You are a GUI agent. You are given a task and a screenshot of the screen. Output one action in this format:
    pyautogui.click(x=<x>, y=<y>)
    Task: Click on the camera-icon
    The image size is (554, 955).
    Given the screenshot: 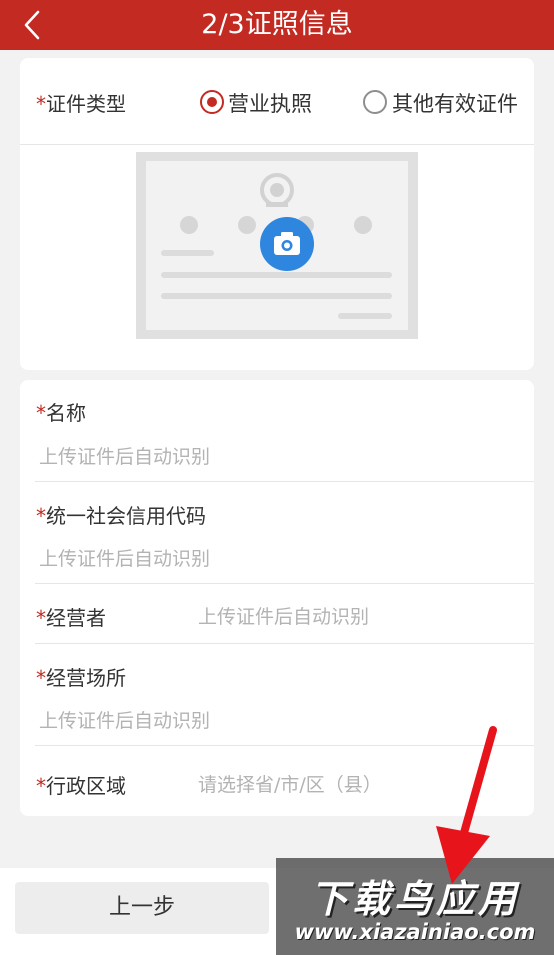 What is the action you would take?
    pyautogui.click(x=287, y=243)
    